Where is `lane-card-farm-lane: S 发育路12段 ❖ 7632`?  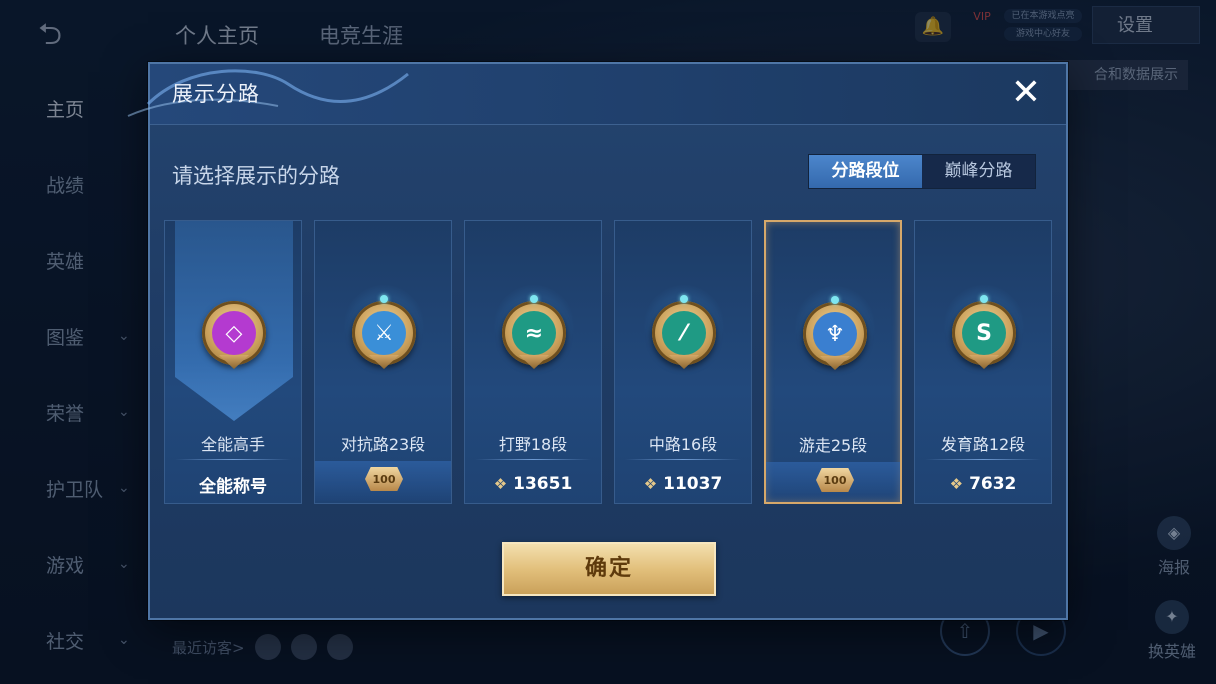
lane-card-farm-lane: S 发育路12段 ❖ 7632 is located at coordinates (983, 362).